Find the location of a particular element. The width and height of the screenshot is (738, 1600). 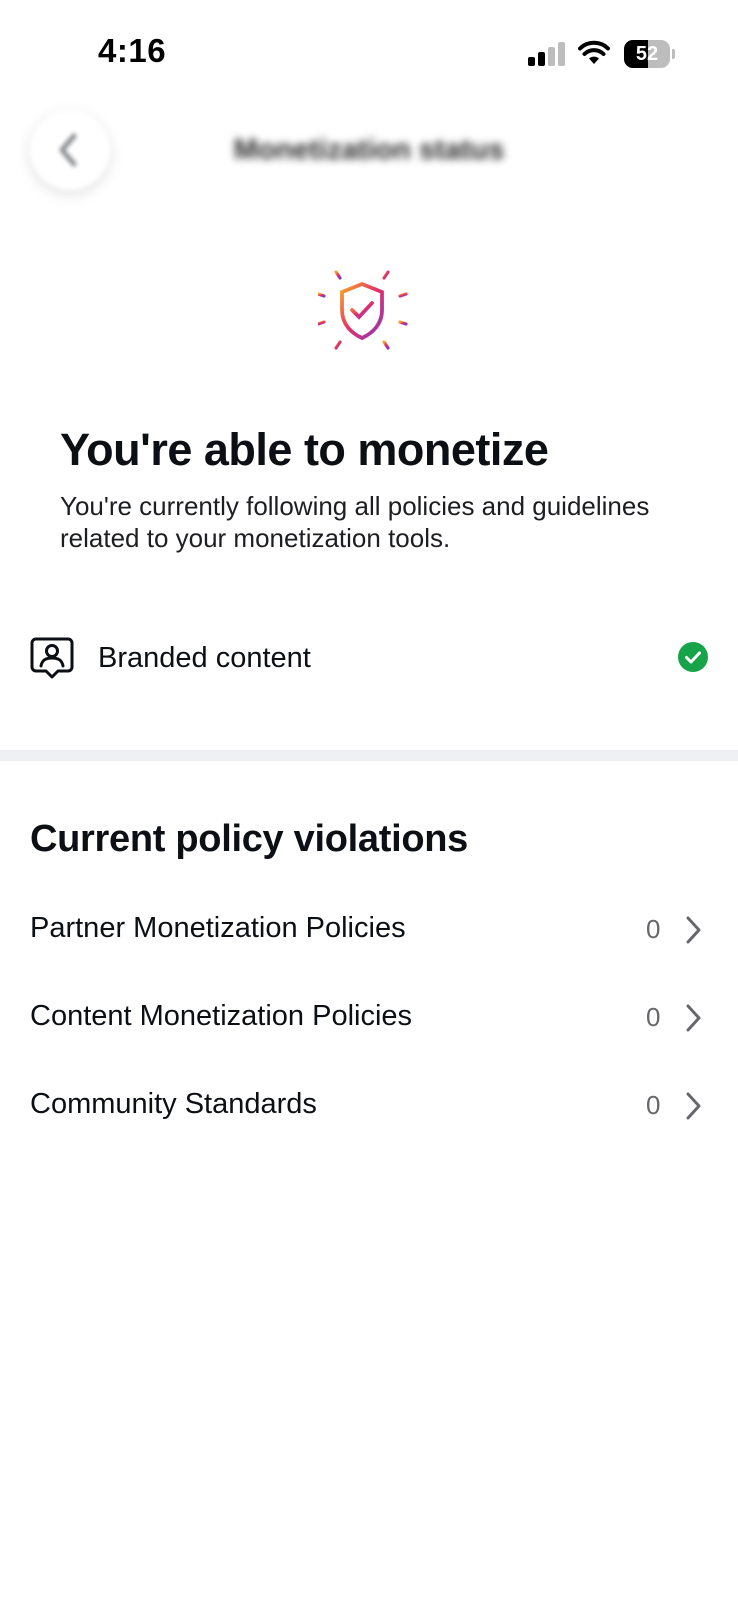

policy-label: Content Monetization Policies is located at coordinates (221, 1016).